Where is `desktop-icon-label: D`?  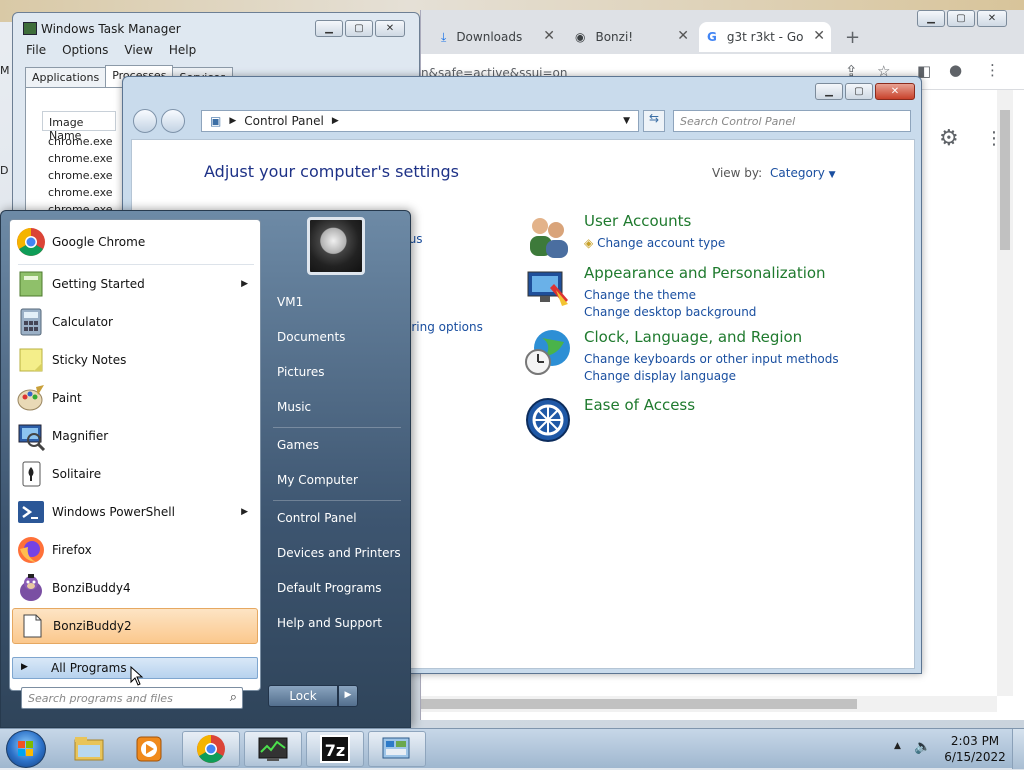 desktop-icon-label: D is located at coordinates (6, 170).